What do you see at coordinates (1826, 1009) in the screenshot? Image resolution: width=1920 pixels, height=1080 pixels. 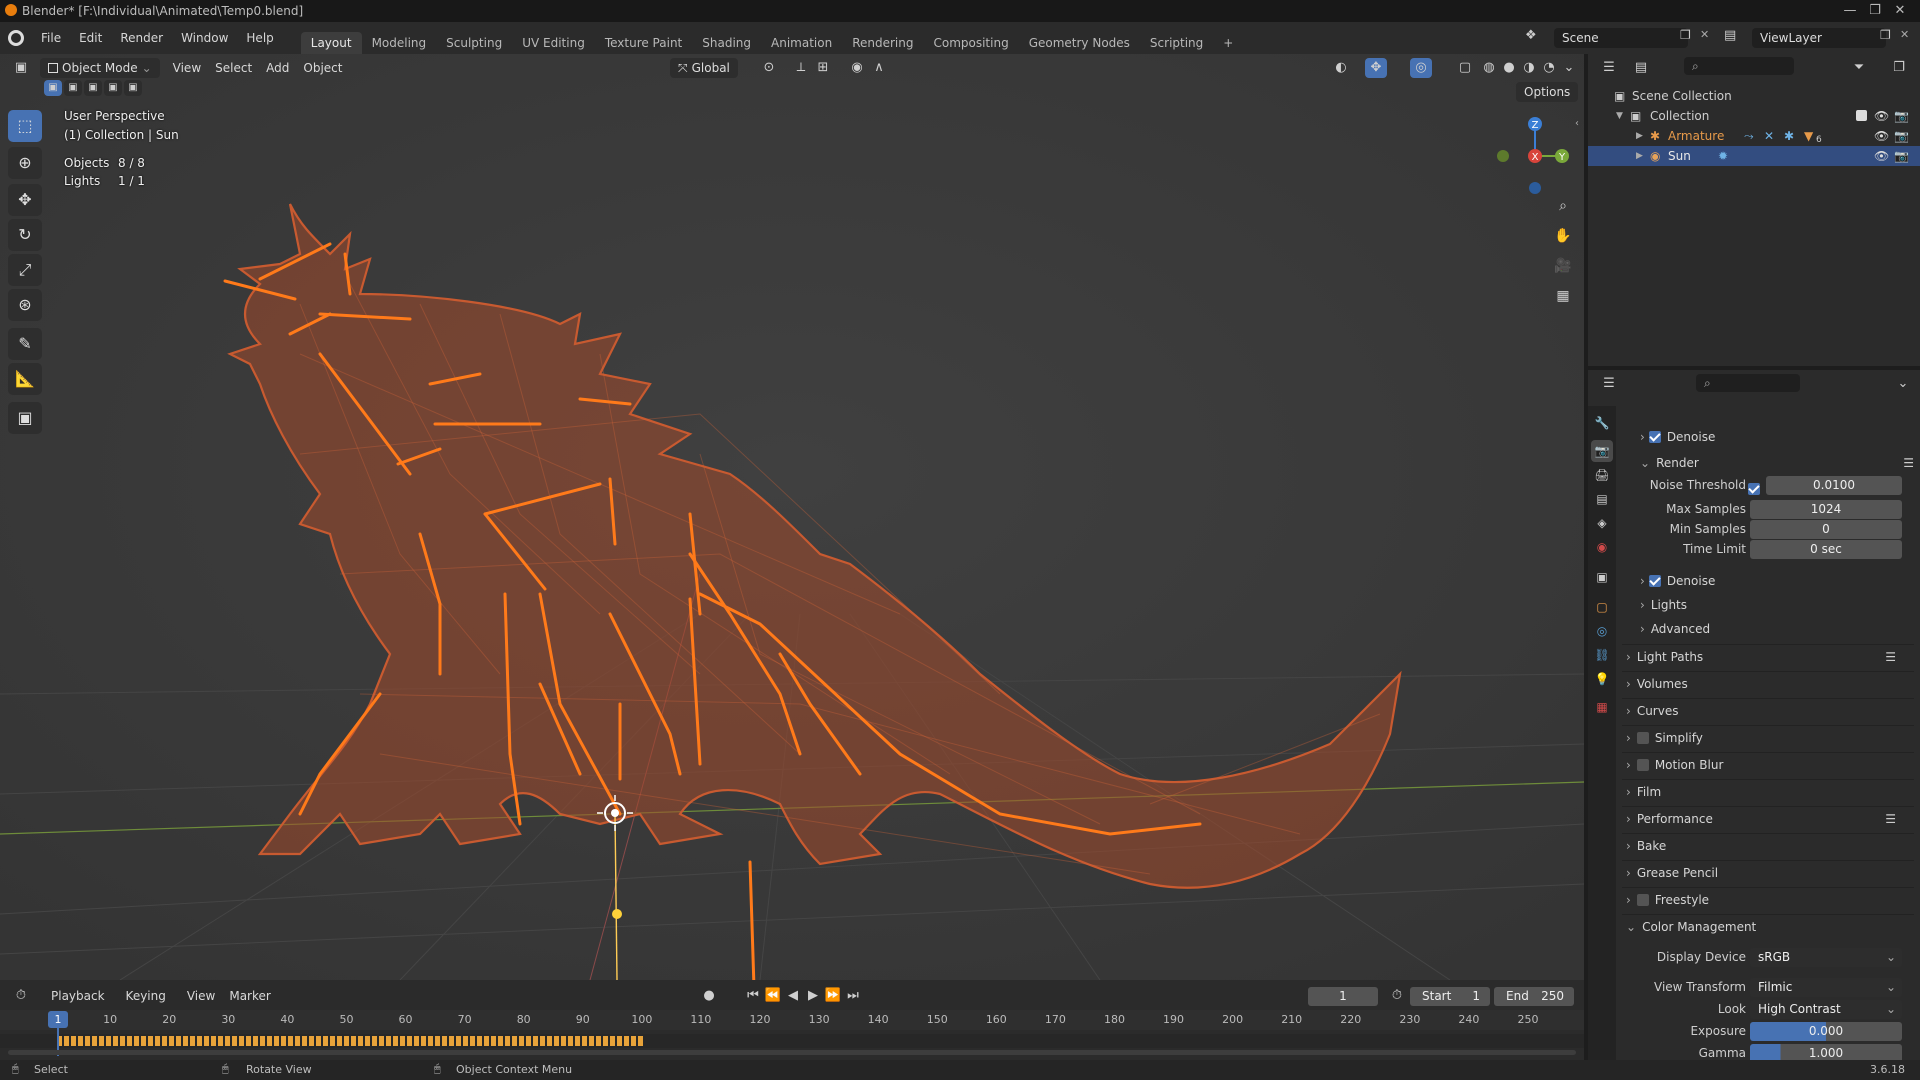 I see `look-select: High Contrast ⌄` at bounding box center [1826, 1009].